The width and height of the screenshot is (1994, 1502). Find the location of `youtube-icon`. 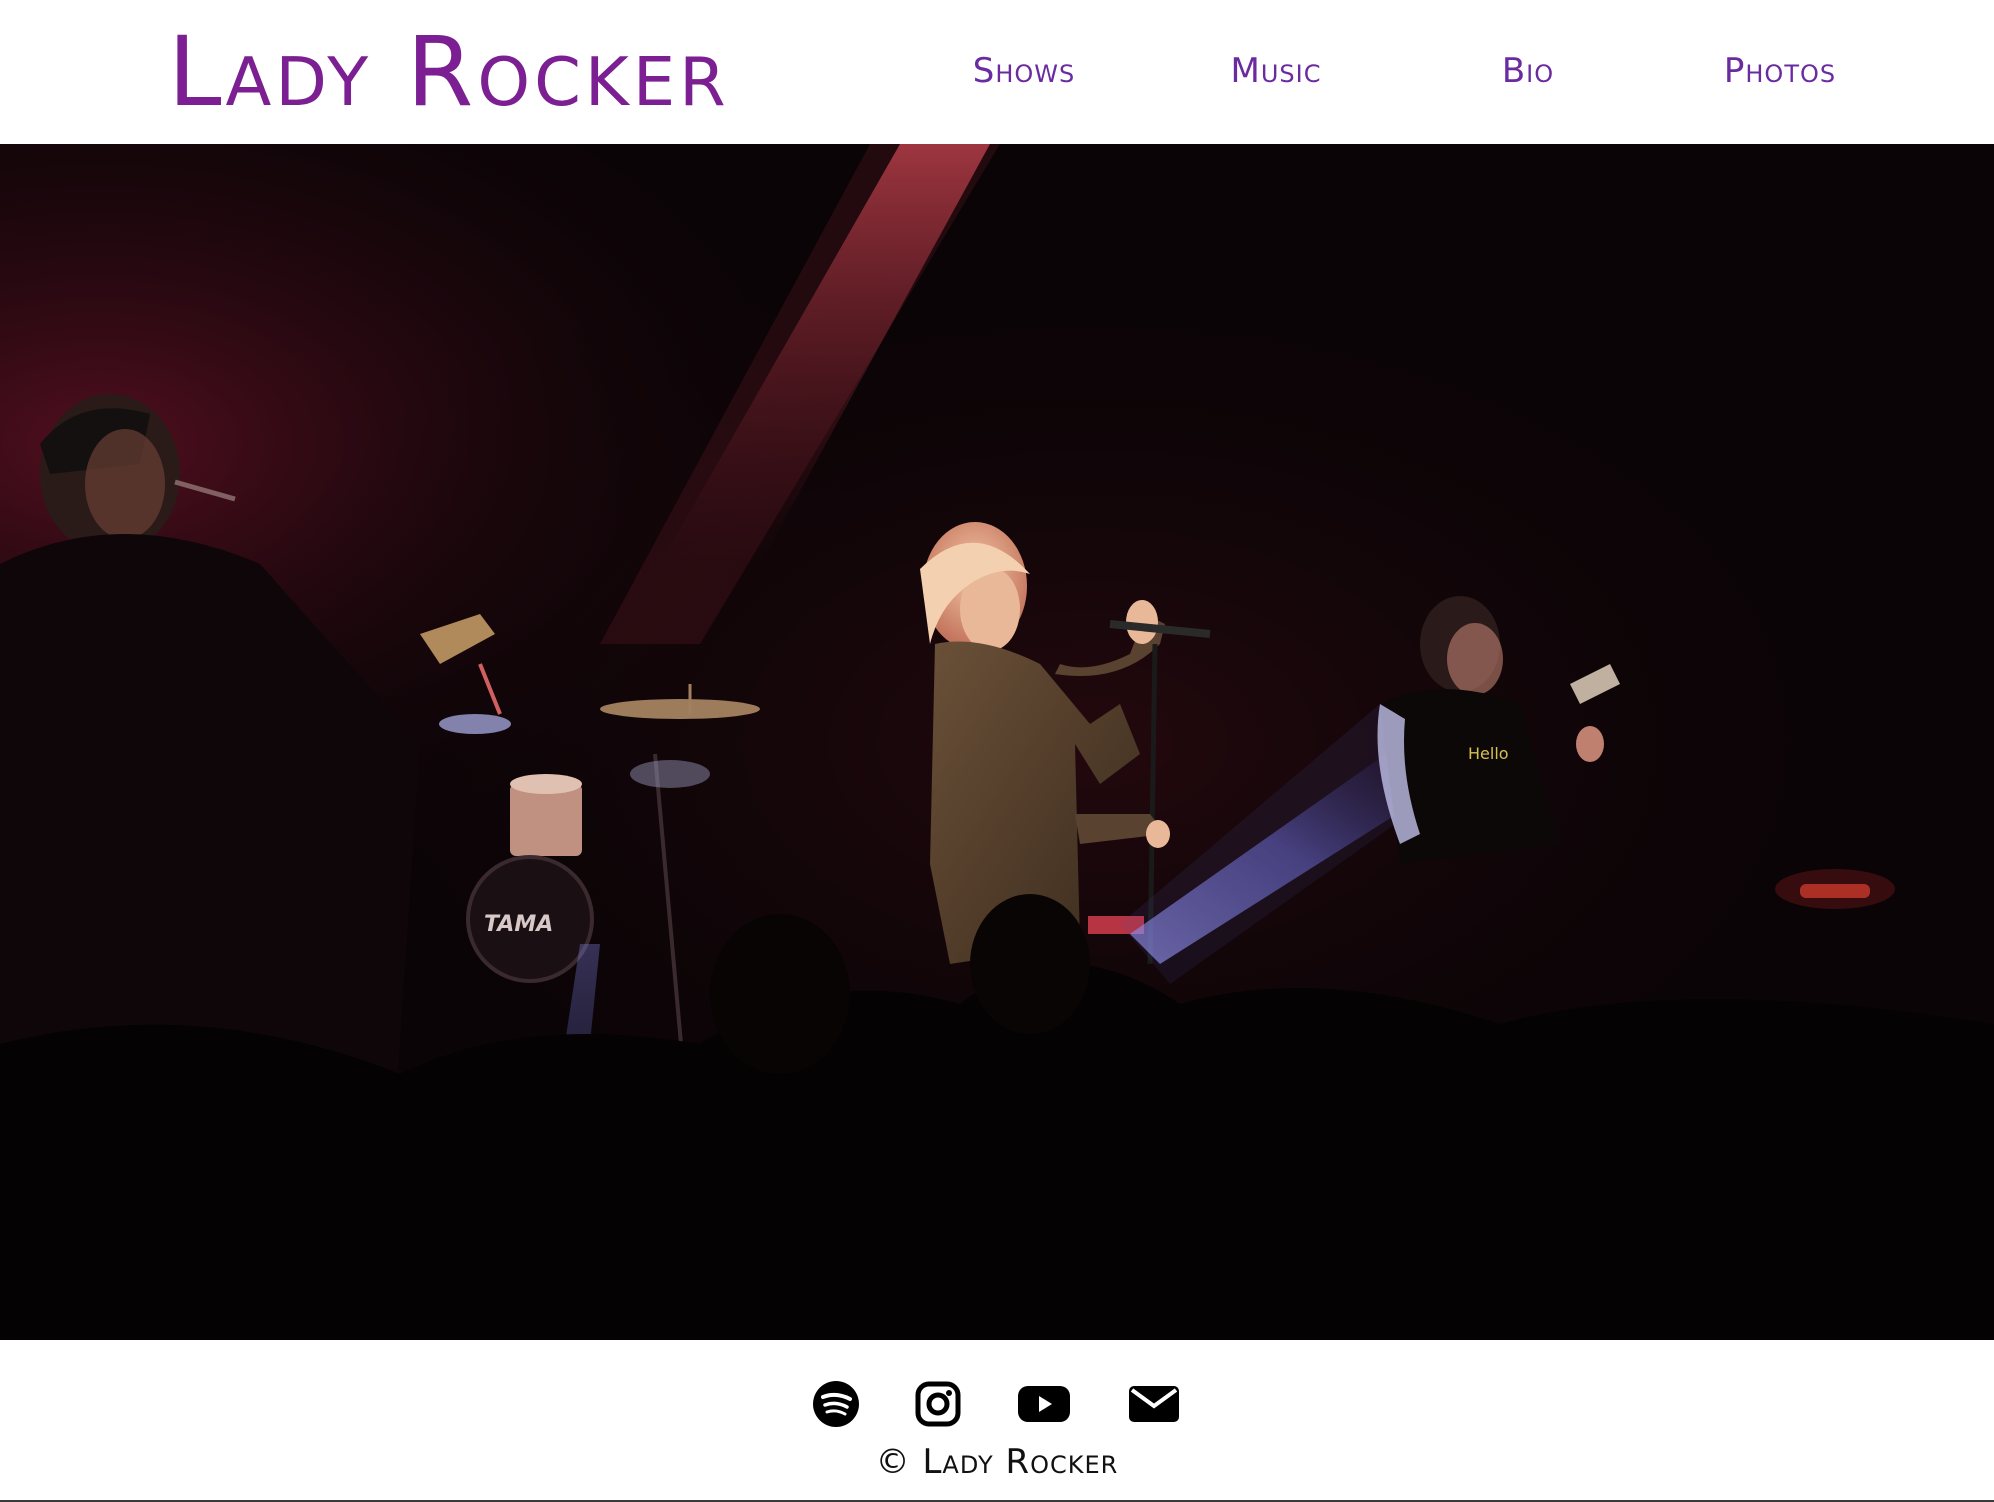

youtube-icon is located at coordinates (1044, 1404).